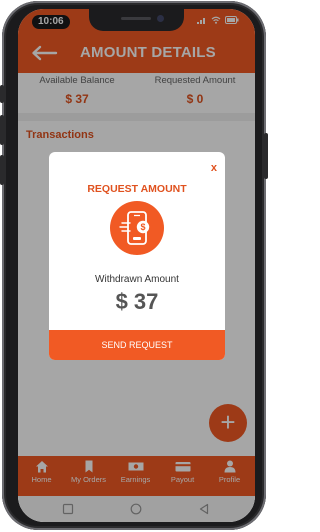 The height and width of the screenshot is (532, 320). I want to click on phone-notch, so click(136, 20).